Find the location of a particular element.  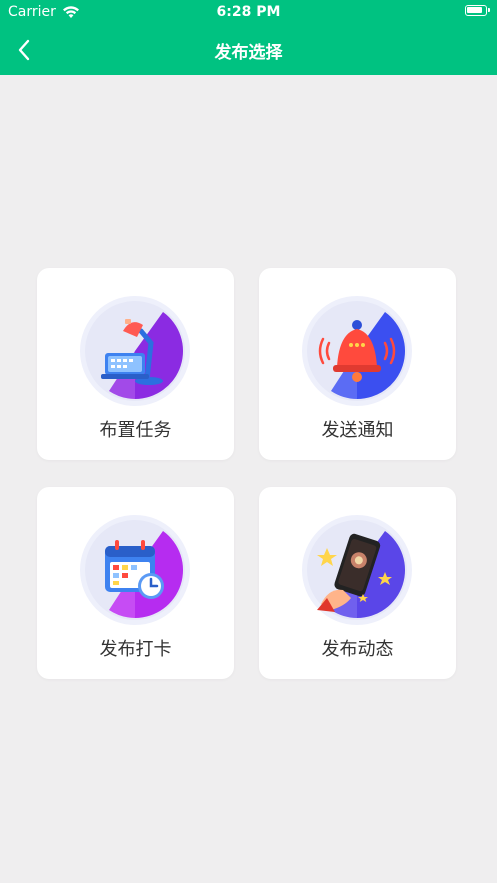

option-card-assign-task: 布置任务 is located at coordinates (135, 364).